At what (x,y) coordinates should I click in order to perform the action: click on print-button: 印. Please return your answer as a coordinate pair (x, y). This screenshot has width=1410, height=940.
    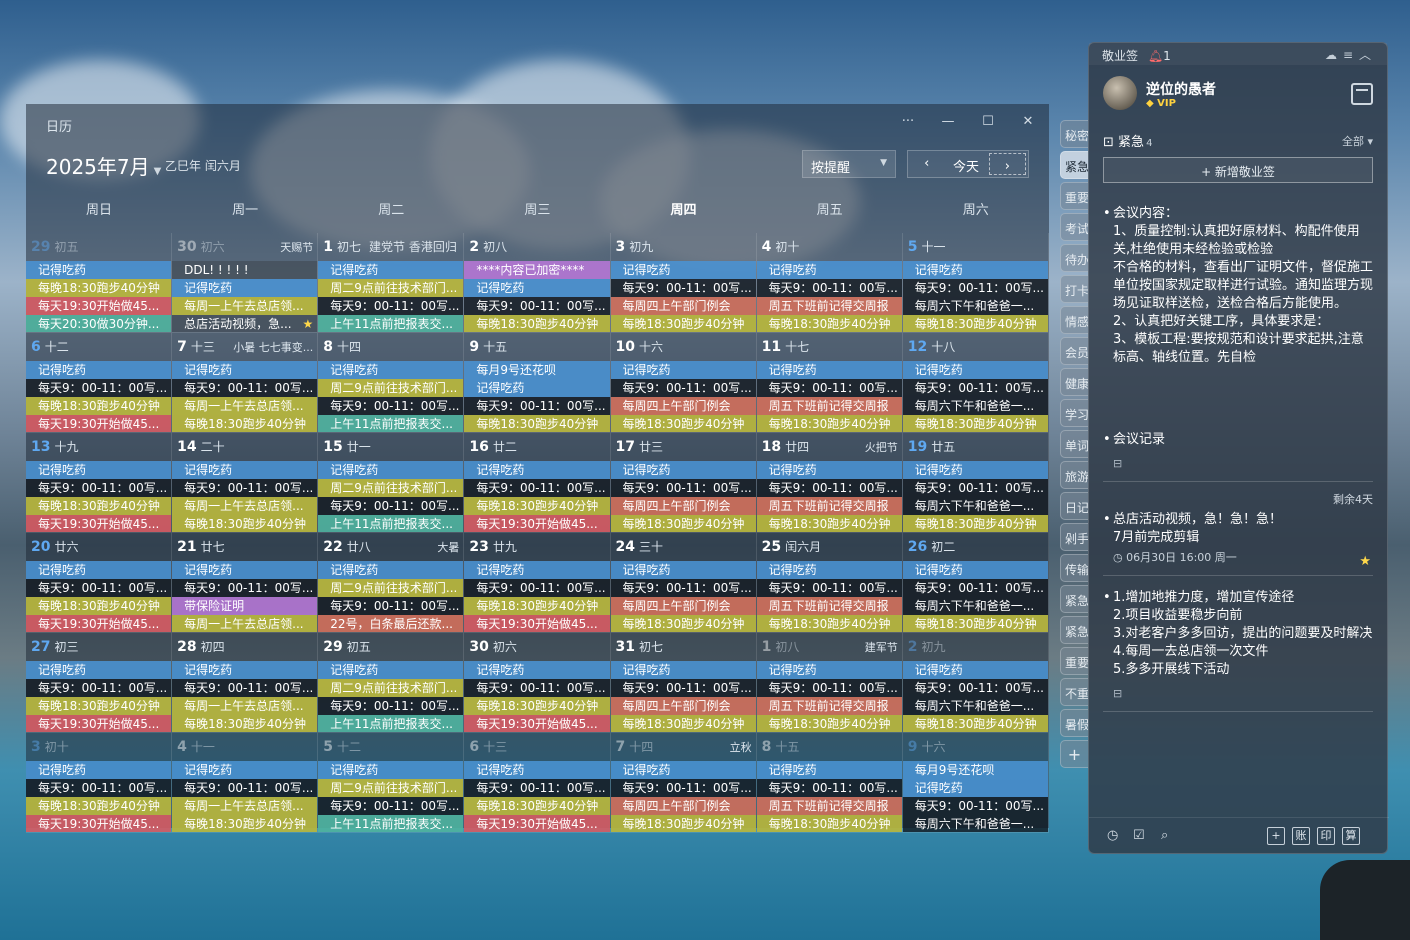
    Looking at the image, I should click on (1326, 836).